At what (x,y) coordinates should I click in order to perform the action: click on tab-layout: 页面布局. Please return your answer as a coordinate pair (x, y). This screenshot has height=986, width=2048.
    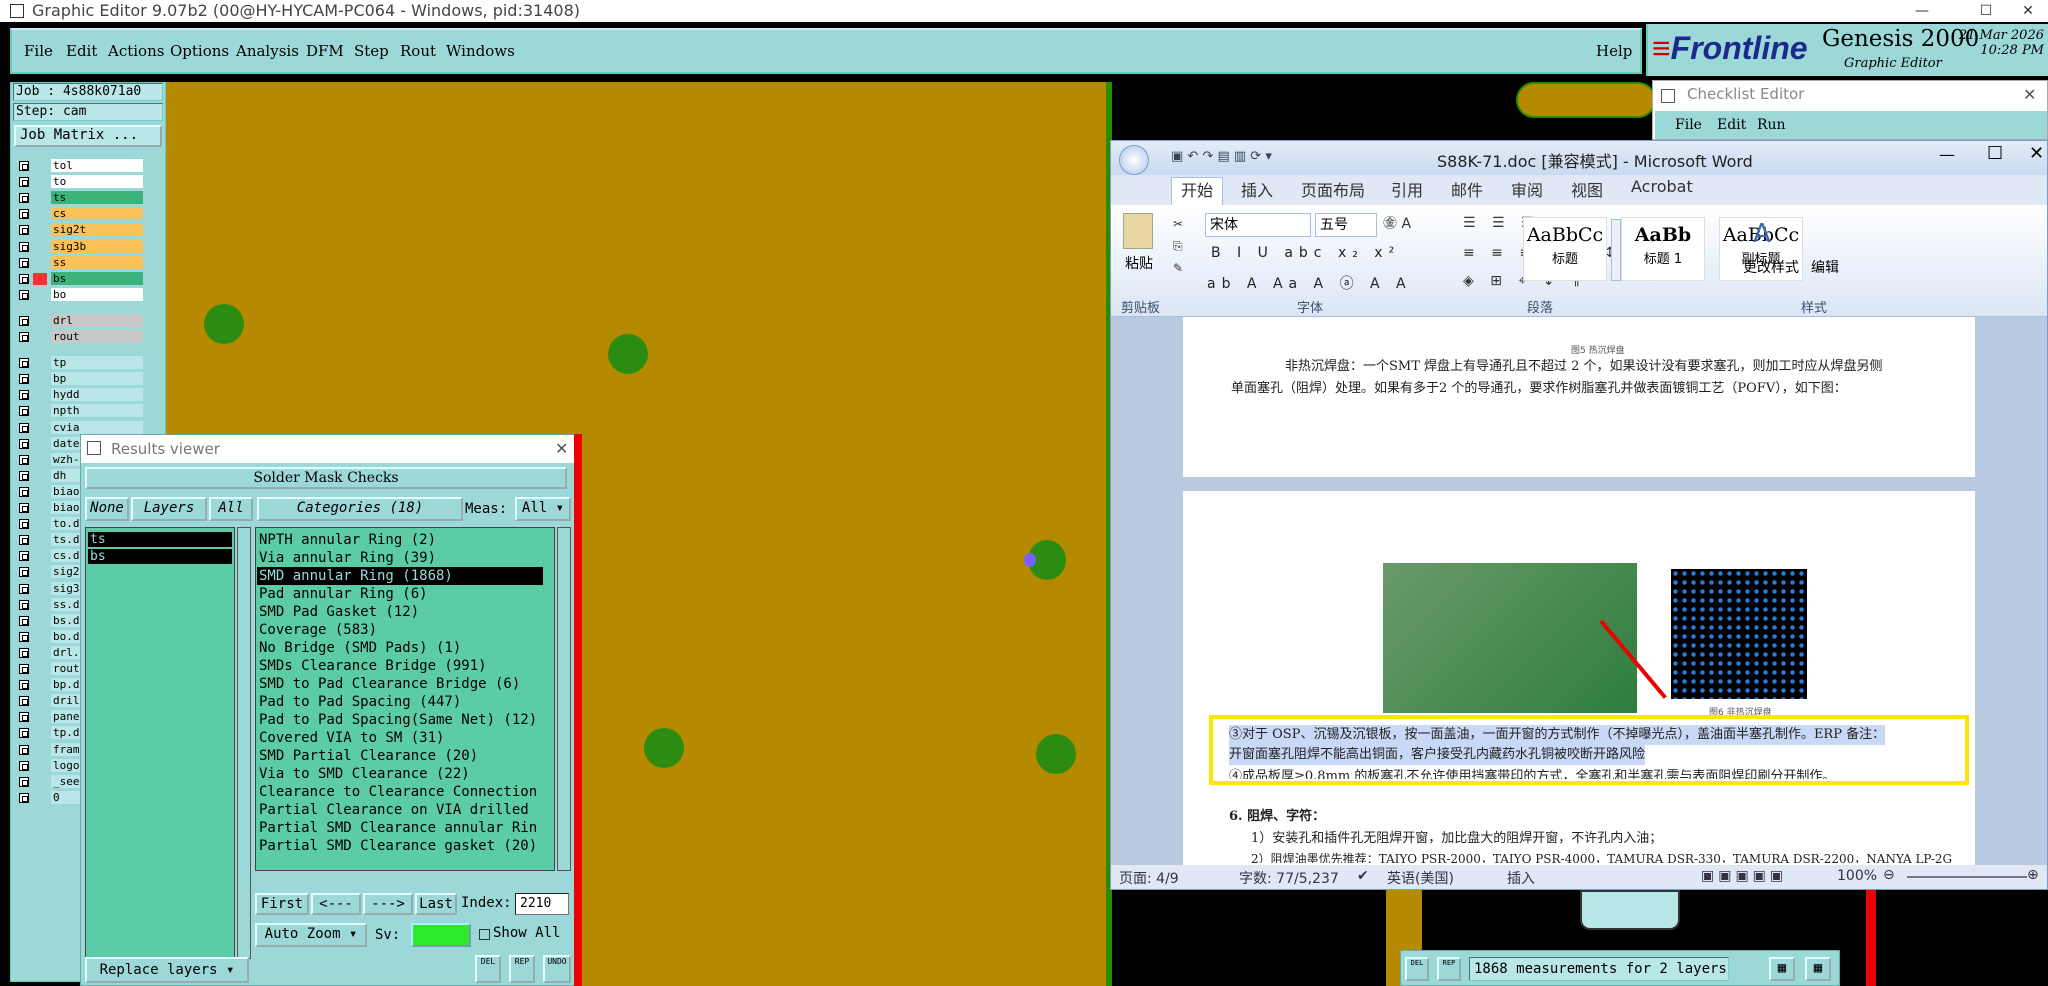
    Looking at the image, I should click on (1333, 189).